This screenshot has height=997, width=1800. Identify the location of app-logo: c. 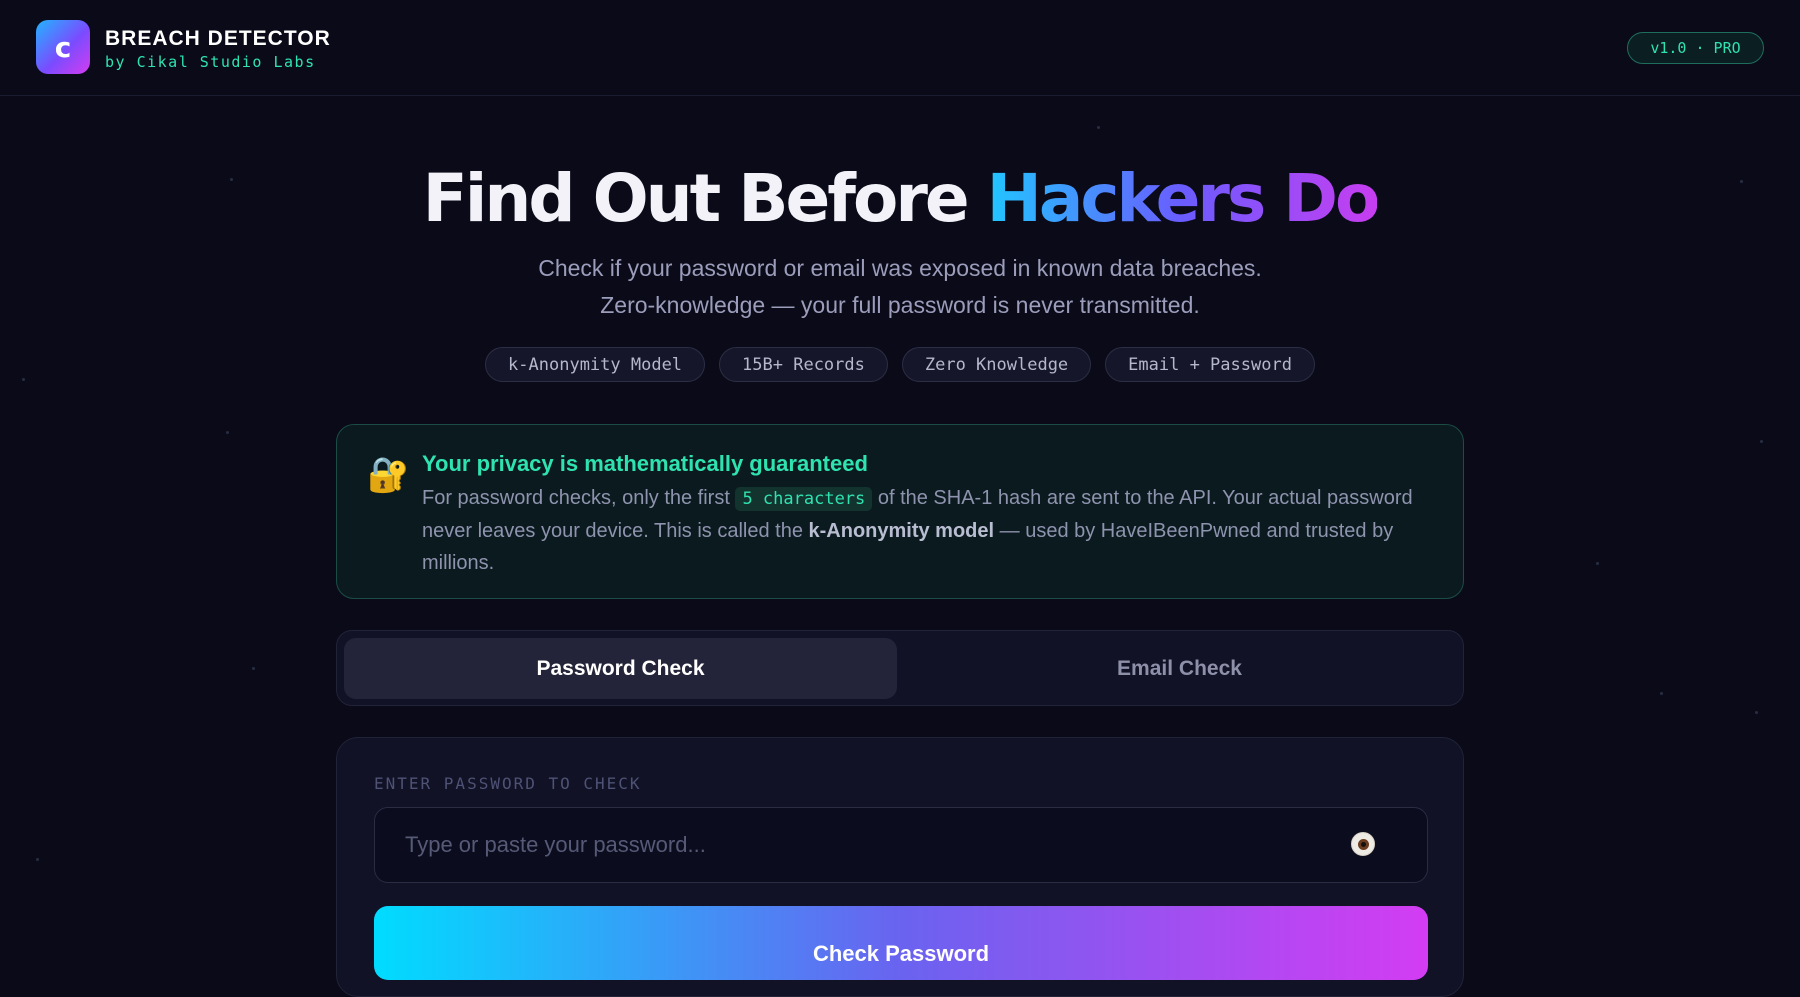
(63, 47).